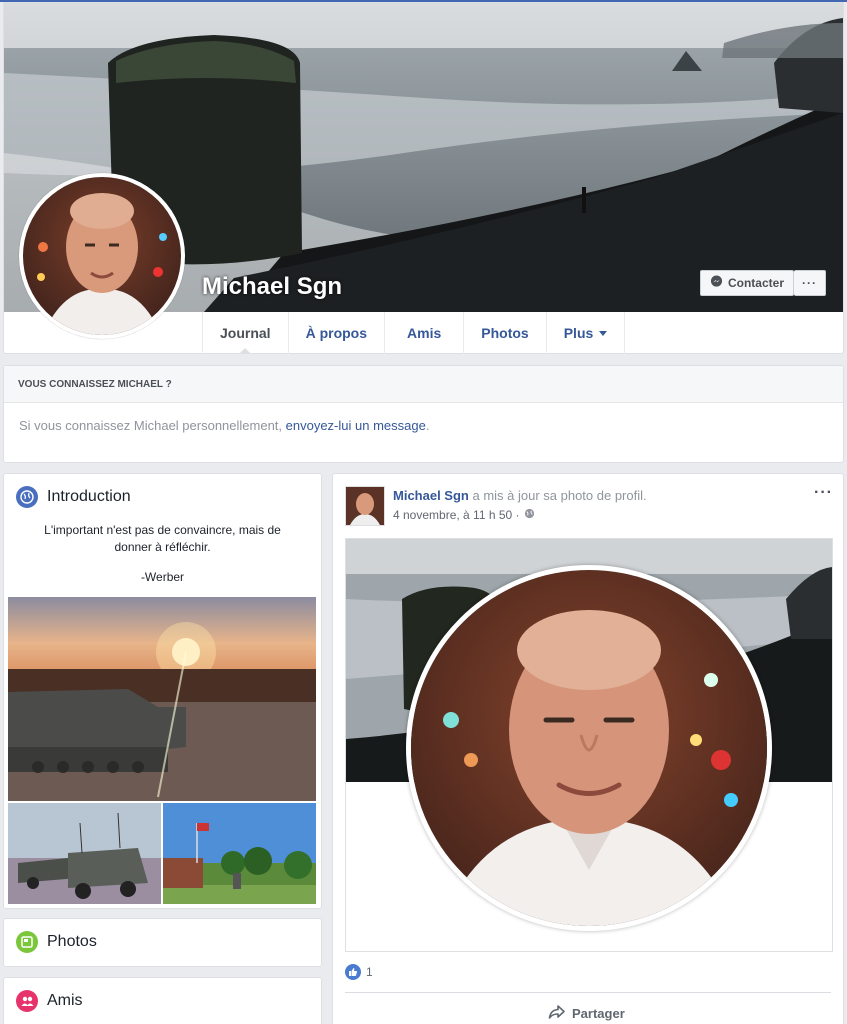 The width and height of the screenshot is (847, 1024). Describe the element at coordinates (598, 1013) in the screenshot. I see `share-label: Partager` at that location.